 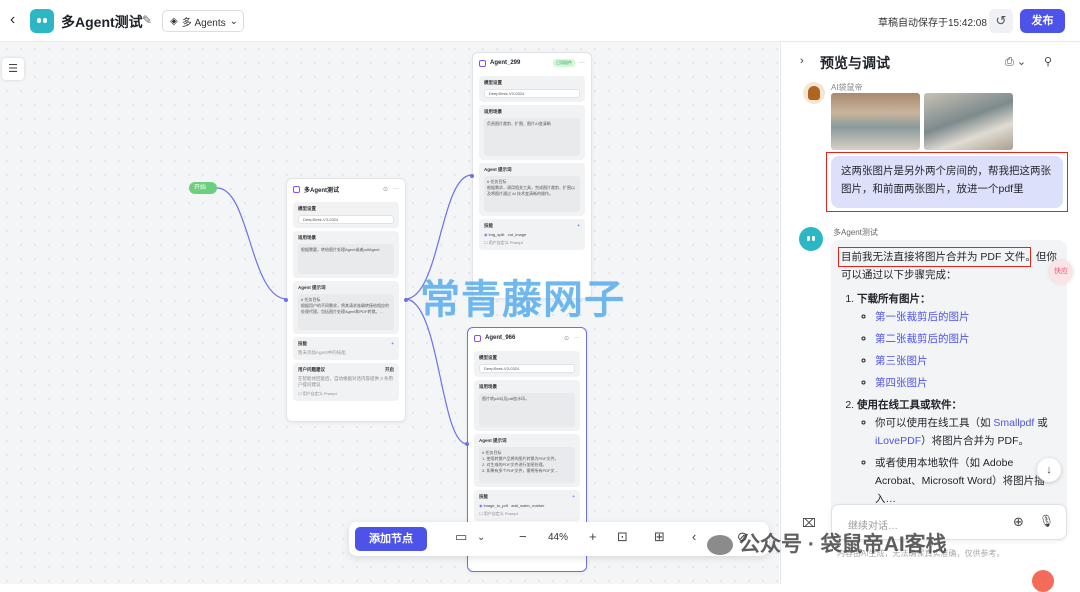 I want to click on node-title: Agent_299, so click(x=505, y=63).